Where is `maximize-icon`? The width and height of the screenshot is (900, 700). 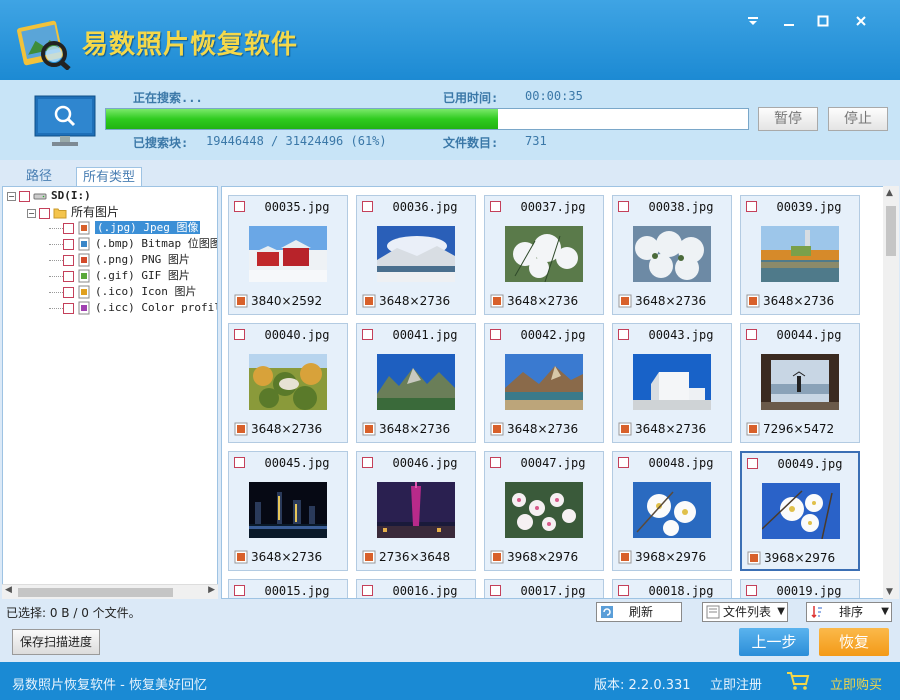
maximize-icon is located at coordinates (823, 23).